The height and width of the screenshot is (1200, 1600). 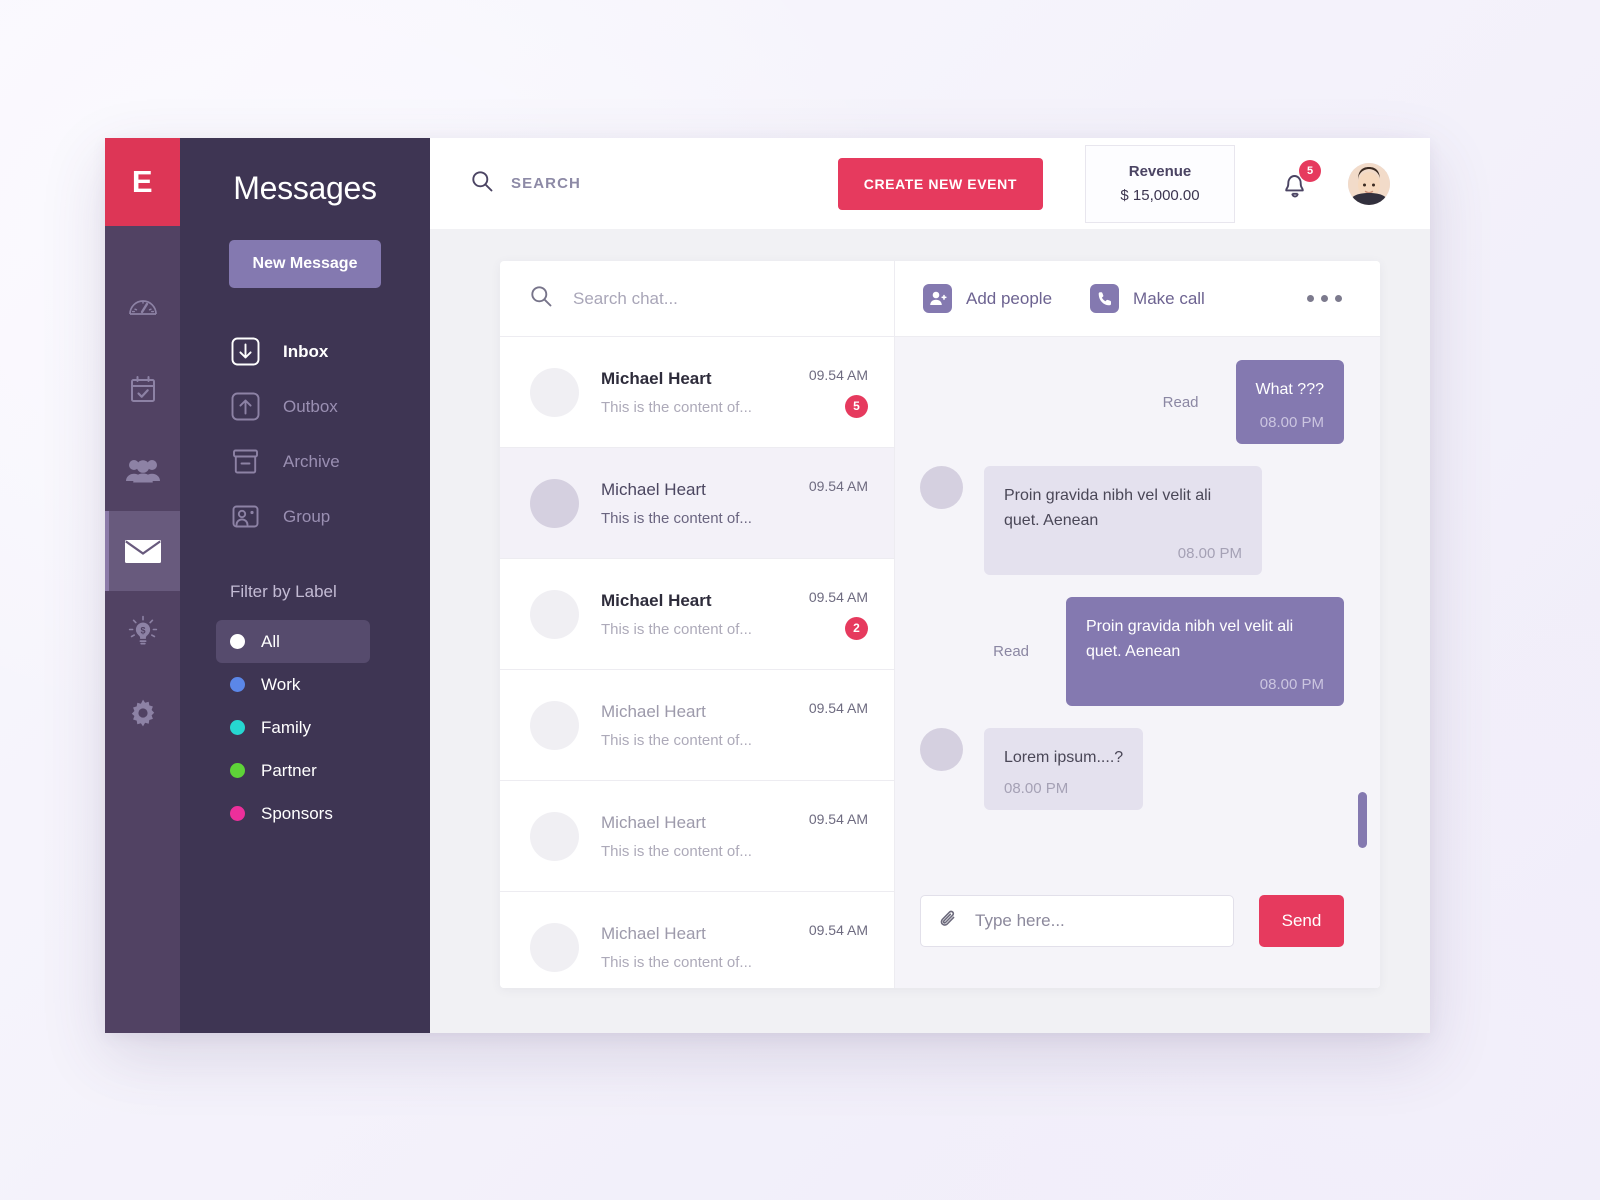 What do you see at coordinates (142, 470) in the screenshot?
I see `rail-item-contacts` at bounding box center [142, 470].